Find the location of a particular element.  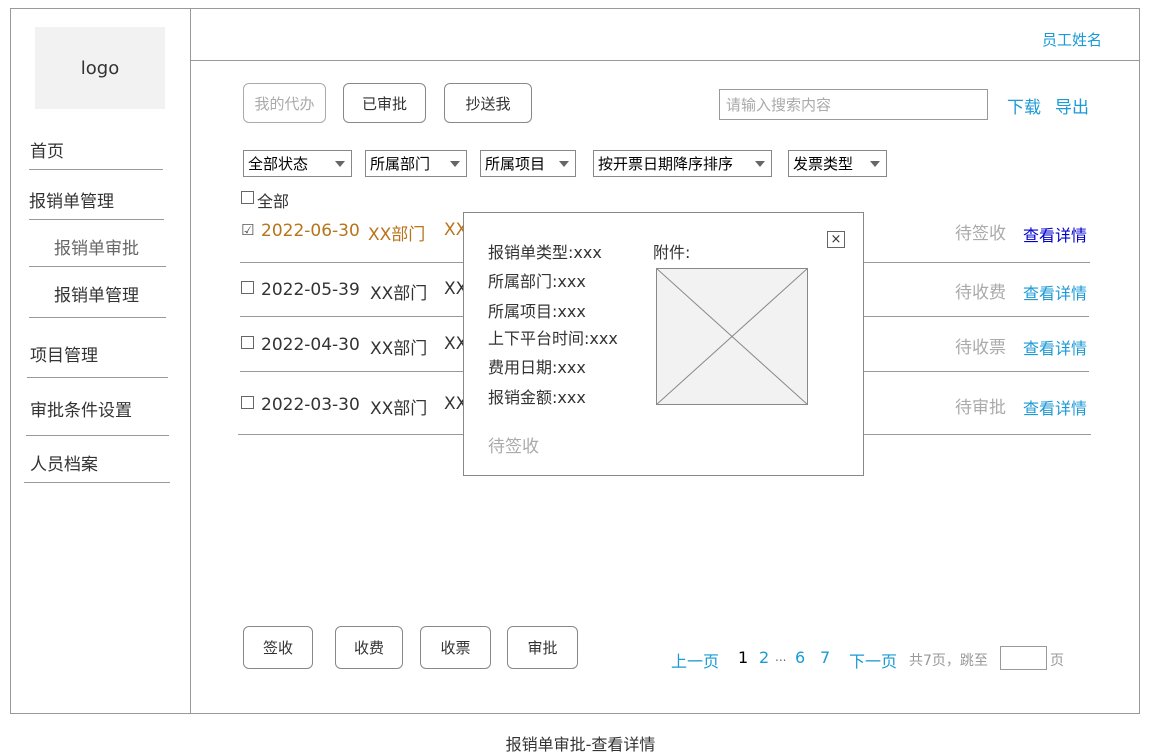

row-date: 2022-04-30 is located at coordinates (310, 345).